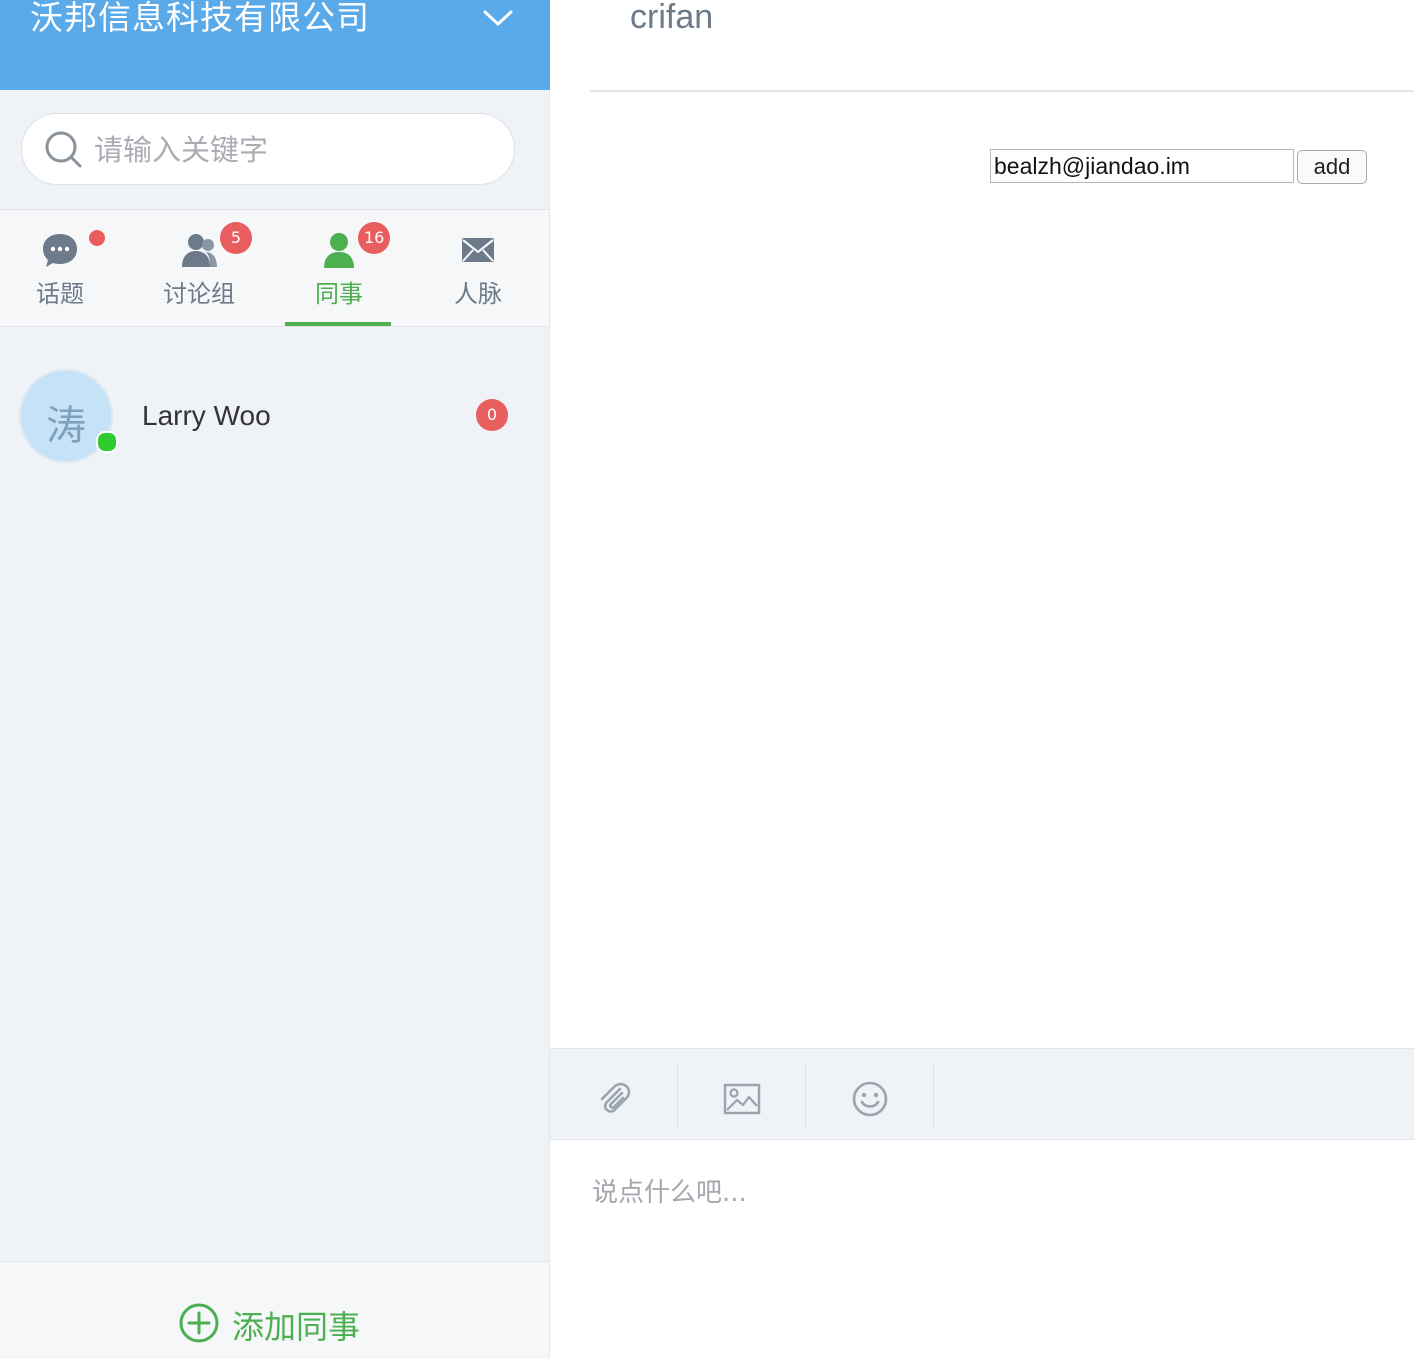  I want to click on tab-topics: 话题, so click(60, 268).